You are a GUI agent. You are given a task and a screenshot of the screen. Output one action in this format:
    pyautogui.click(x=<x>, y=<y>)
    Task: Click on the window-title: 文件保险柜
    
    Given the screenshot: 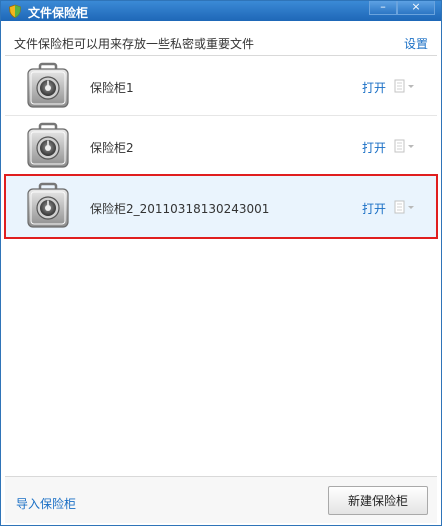 What is the action you would take?
    pyautogui.click(x=58, y=13)
    